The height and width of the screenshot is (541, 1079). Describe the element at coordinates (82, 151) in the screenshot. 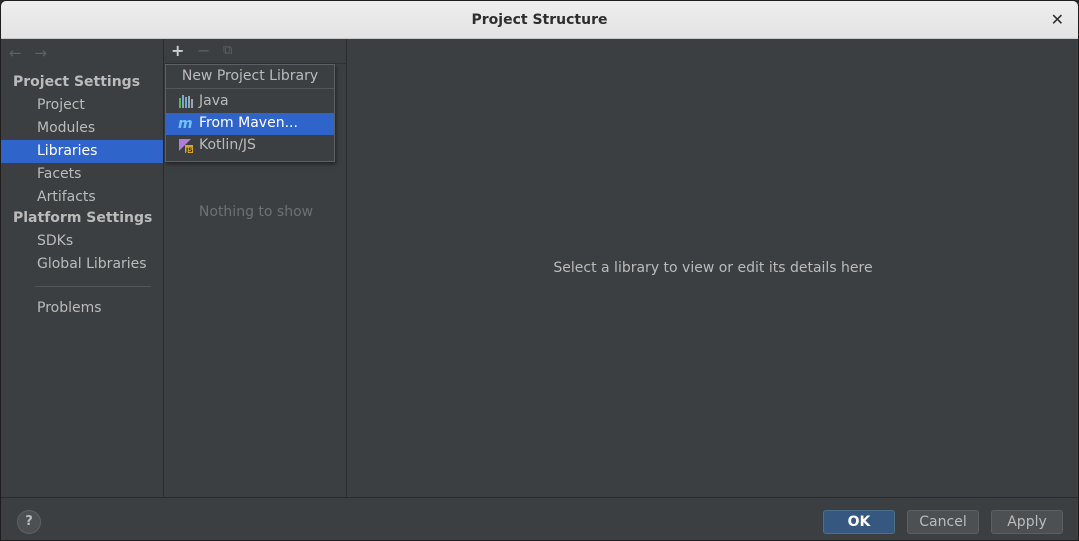

I see `nav-item-libraries: Libraries` at that location.